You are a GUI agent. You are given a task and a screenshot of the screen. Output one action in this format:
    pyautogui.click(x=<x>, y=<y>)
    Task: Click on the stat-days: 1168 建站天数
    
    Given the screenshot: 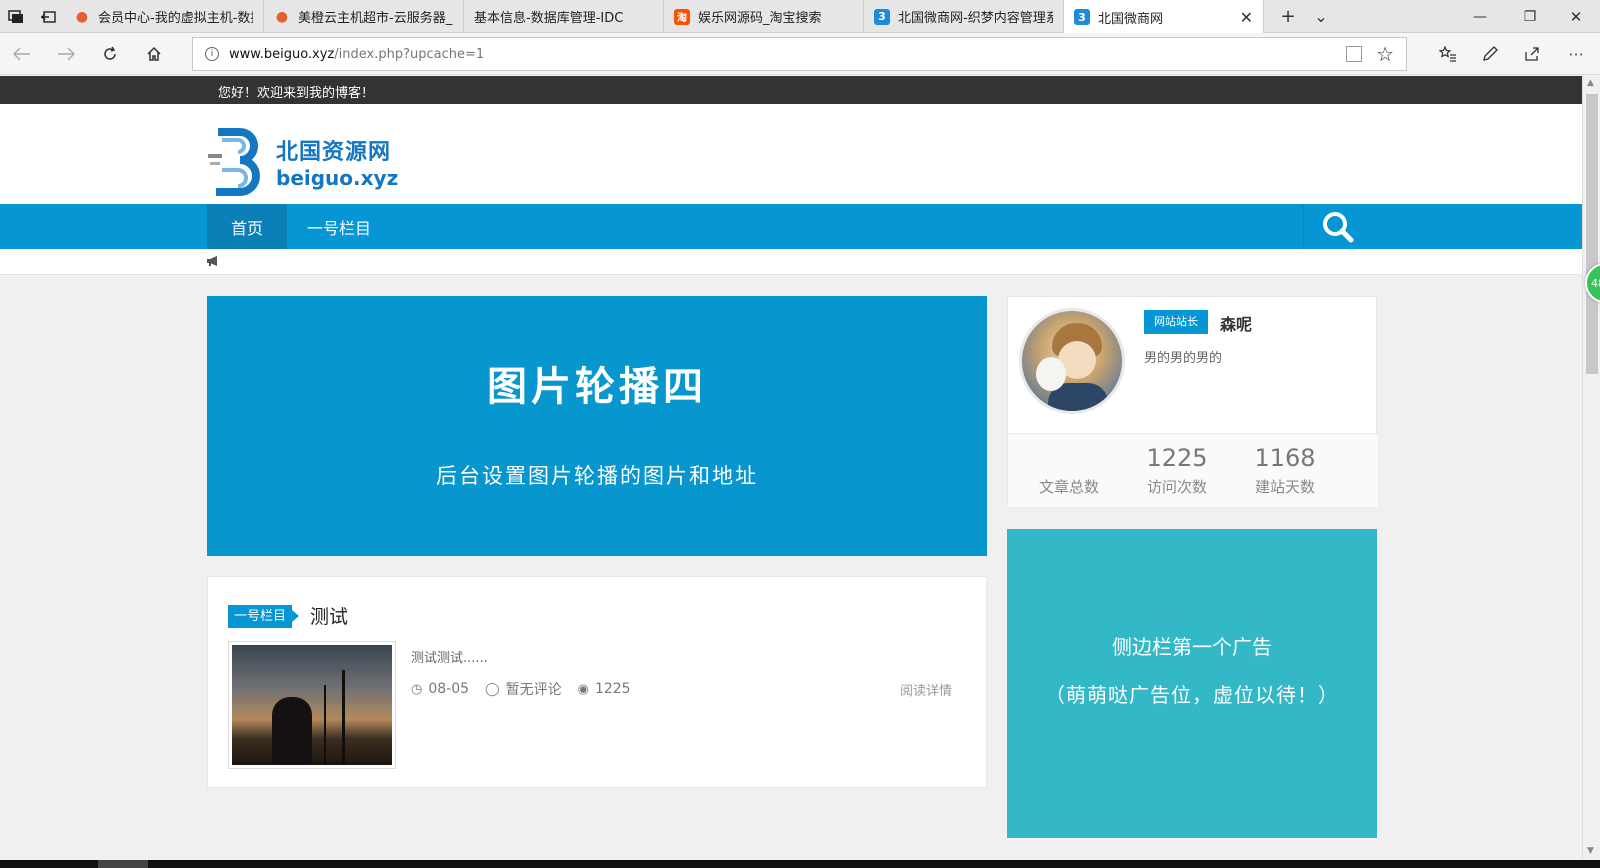 What is the action you would take?
    pyautogui.click(x=1285, y=465)
    